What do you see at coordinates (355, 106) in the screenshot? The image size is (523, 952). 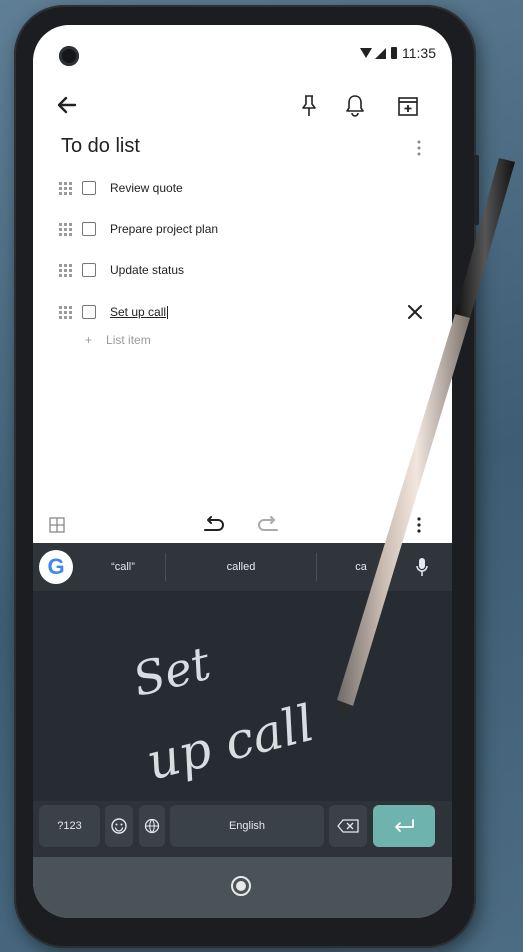 I see `bell-icon` at bounding box center [355, 106].